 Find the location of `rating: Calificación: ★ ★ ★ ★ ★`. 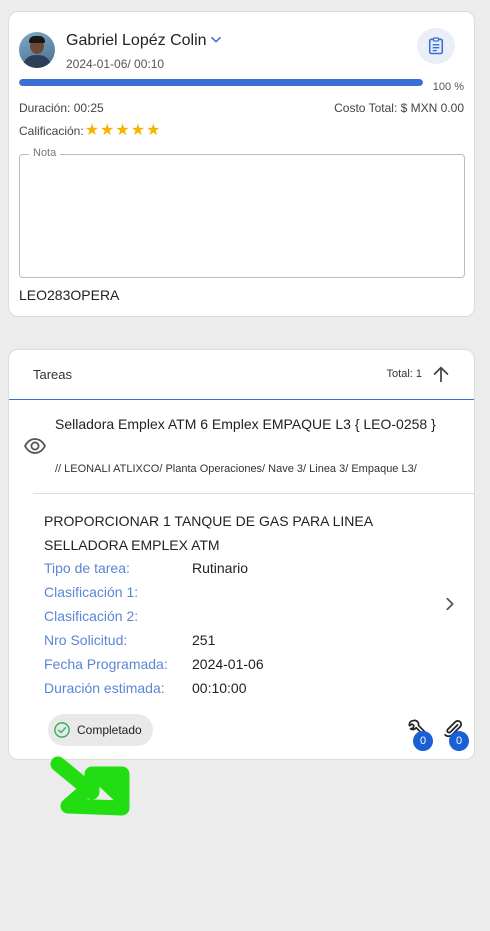

rating: Calificación: ★ ★ ★ ★ ★ is located at coordinates (90, 131).